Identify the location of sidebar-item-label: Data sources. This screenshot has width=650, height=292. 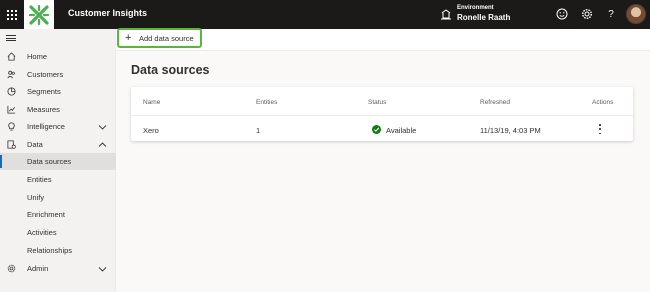
(49, 161).